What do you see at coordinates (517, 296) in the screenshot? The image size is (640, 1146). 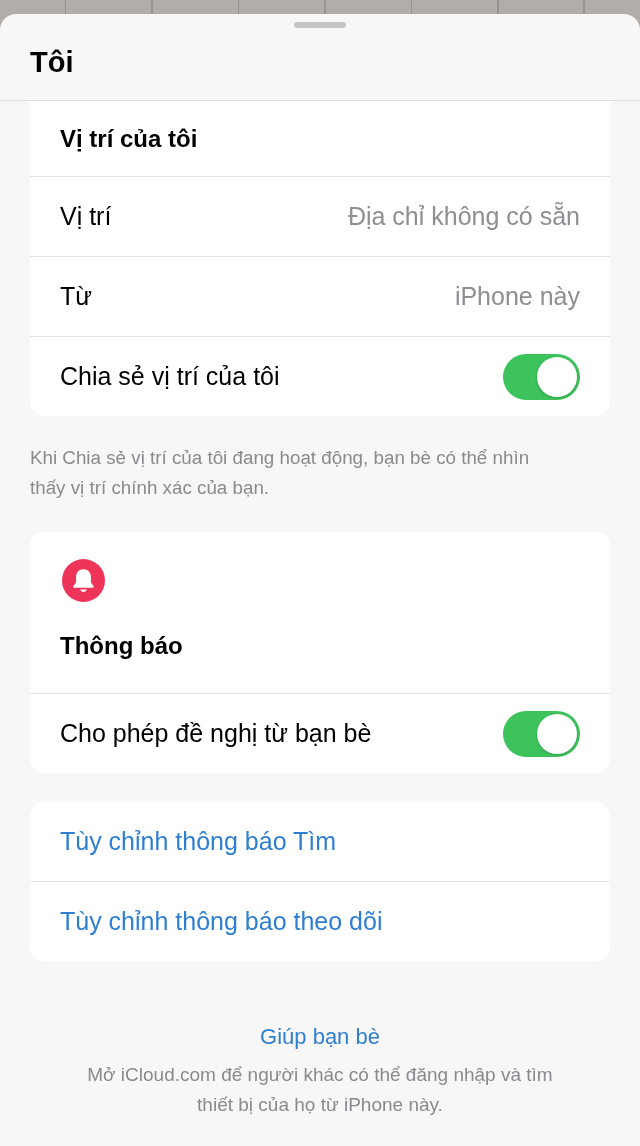 I see `row-value: iPhone này` at bounding box center [517, 296].